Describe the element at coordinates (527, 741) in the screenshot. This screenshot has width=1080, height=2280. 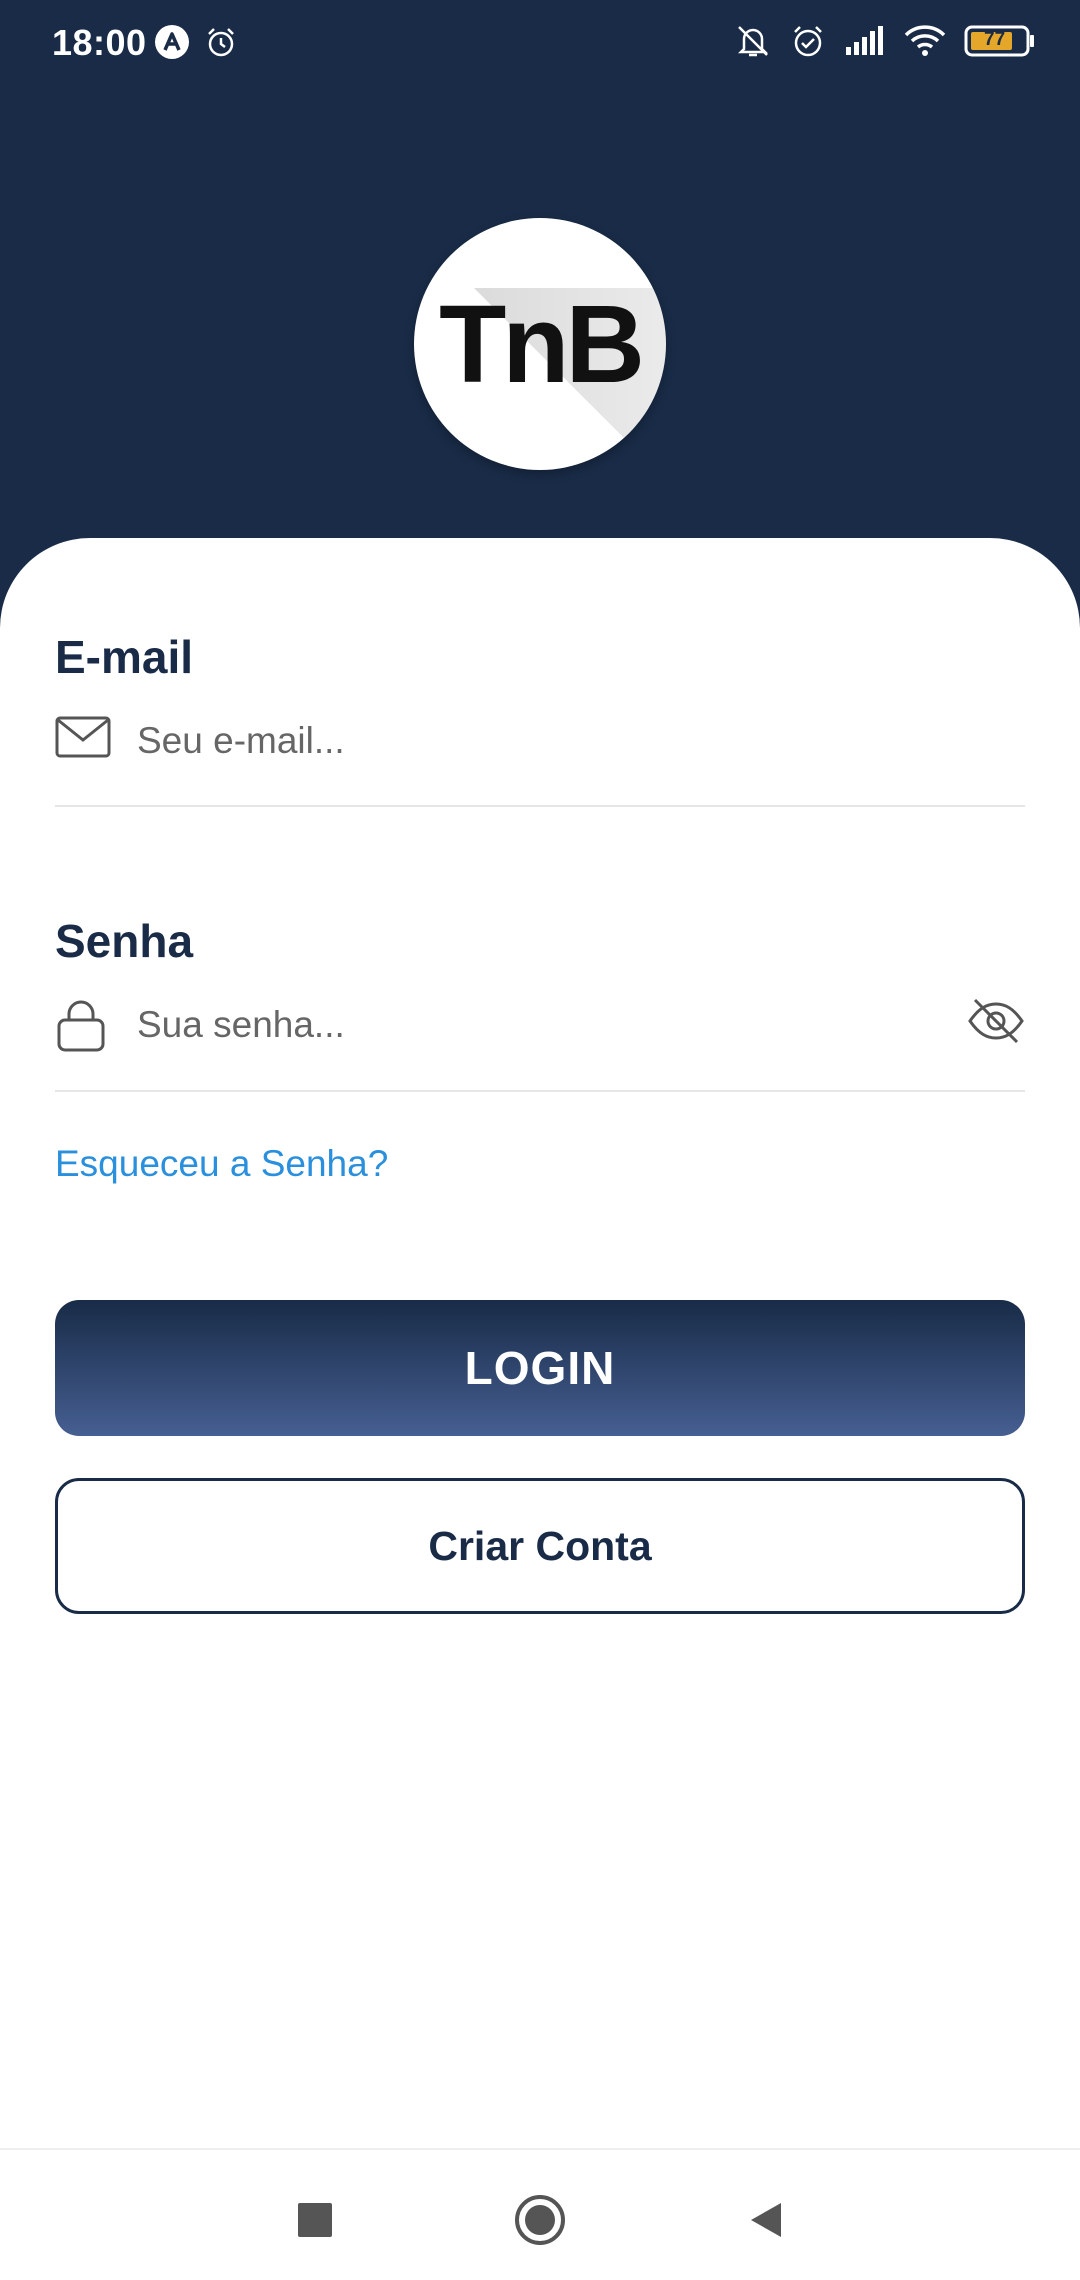
I see `email-input` at that location.